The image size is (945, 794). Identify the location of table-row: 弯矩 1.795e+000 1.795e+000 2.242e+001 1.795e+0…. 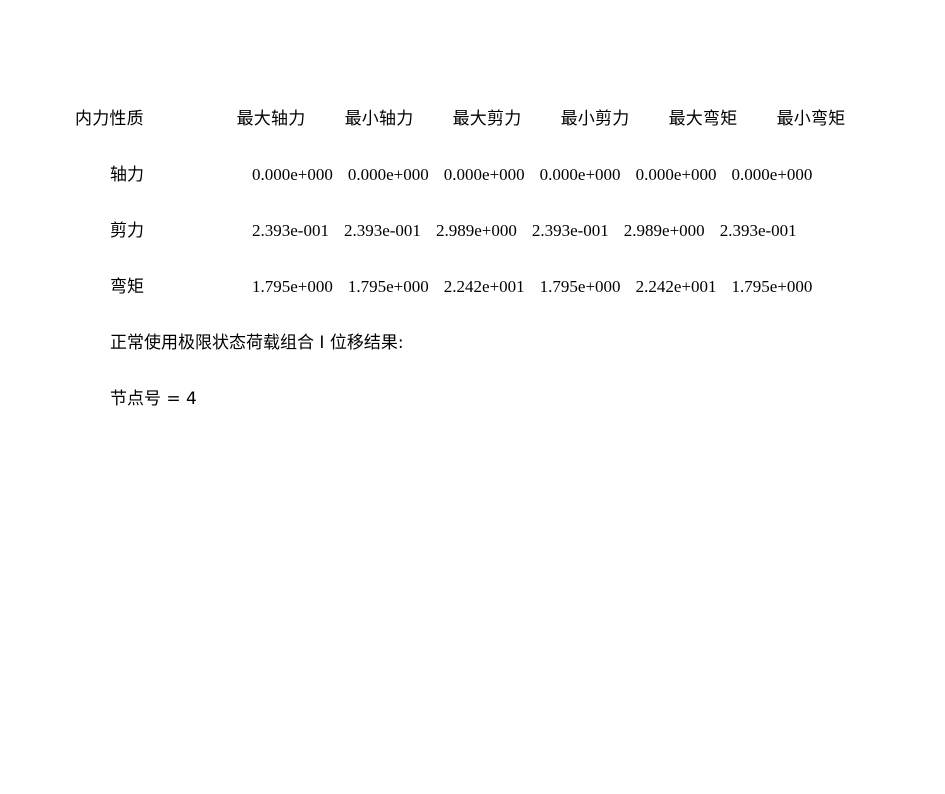
(475, 287).